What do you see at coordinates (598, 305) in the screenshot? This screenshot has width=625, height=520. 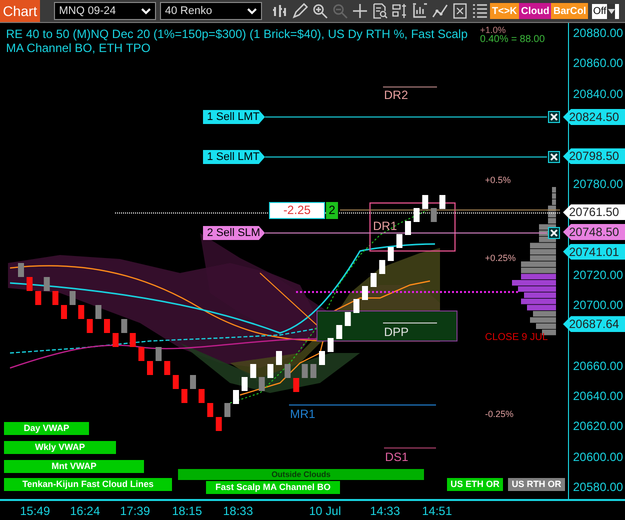 I see `price-tick: 20700.00` at bounding box center [598, 305].